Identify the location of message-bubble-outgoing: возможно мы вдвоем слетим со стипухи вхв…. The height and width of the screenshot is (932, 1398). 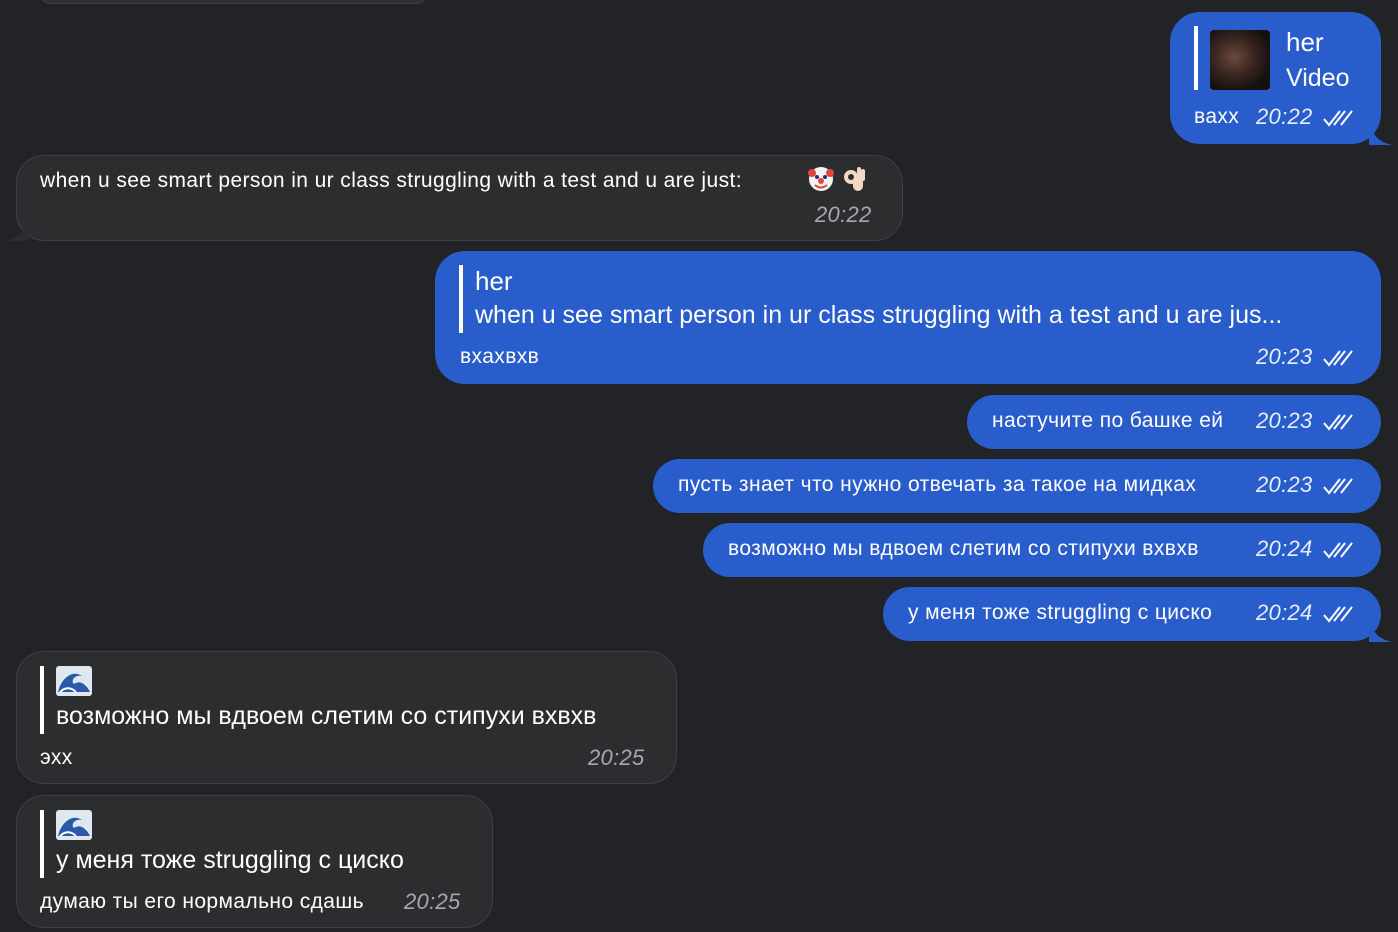
(1042, 550).